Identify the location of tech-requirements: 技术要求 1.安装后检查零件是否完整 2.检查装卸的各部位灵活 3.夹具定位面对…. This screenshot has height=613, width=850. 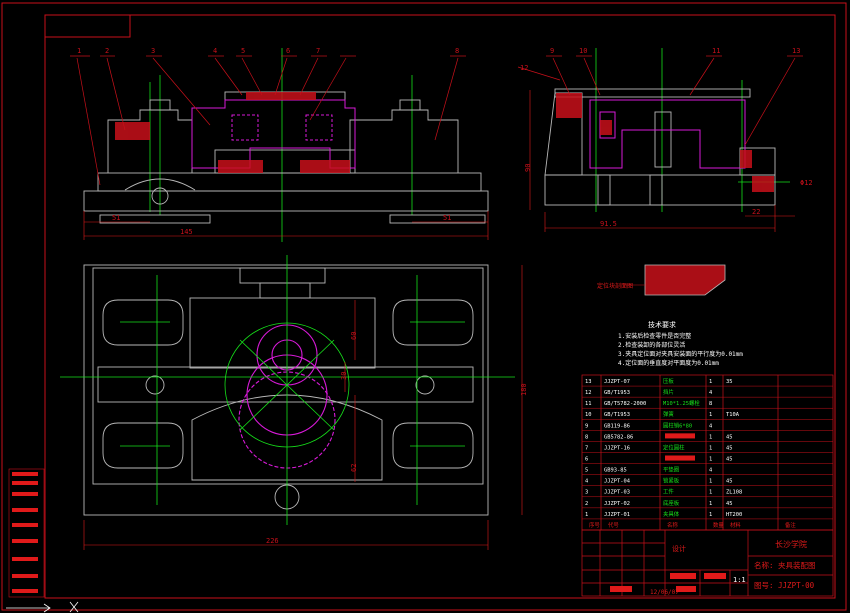
(680, 343).